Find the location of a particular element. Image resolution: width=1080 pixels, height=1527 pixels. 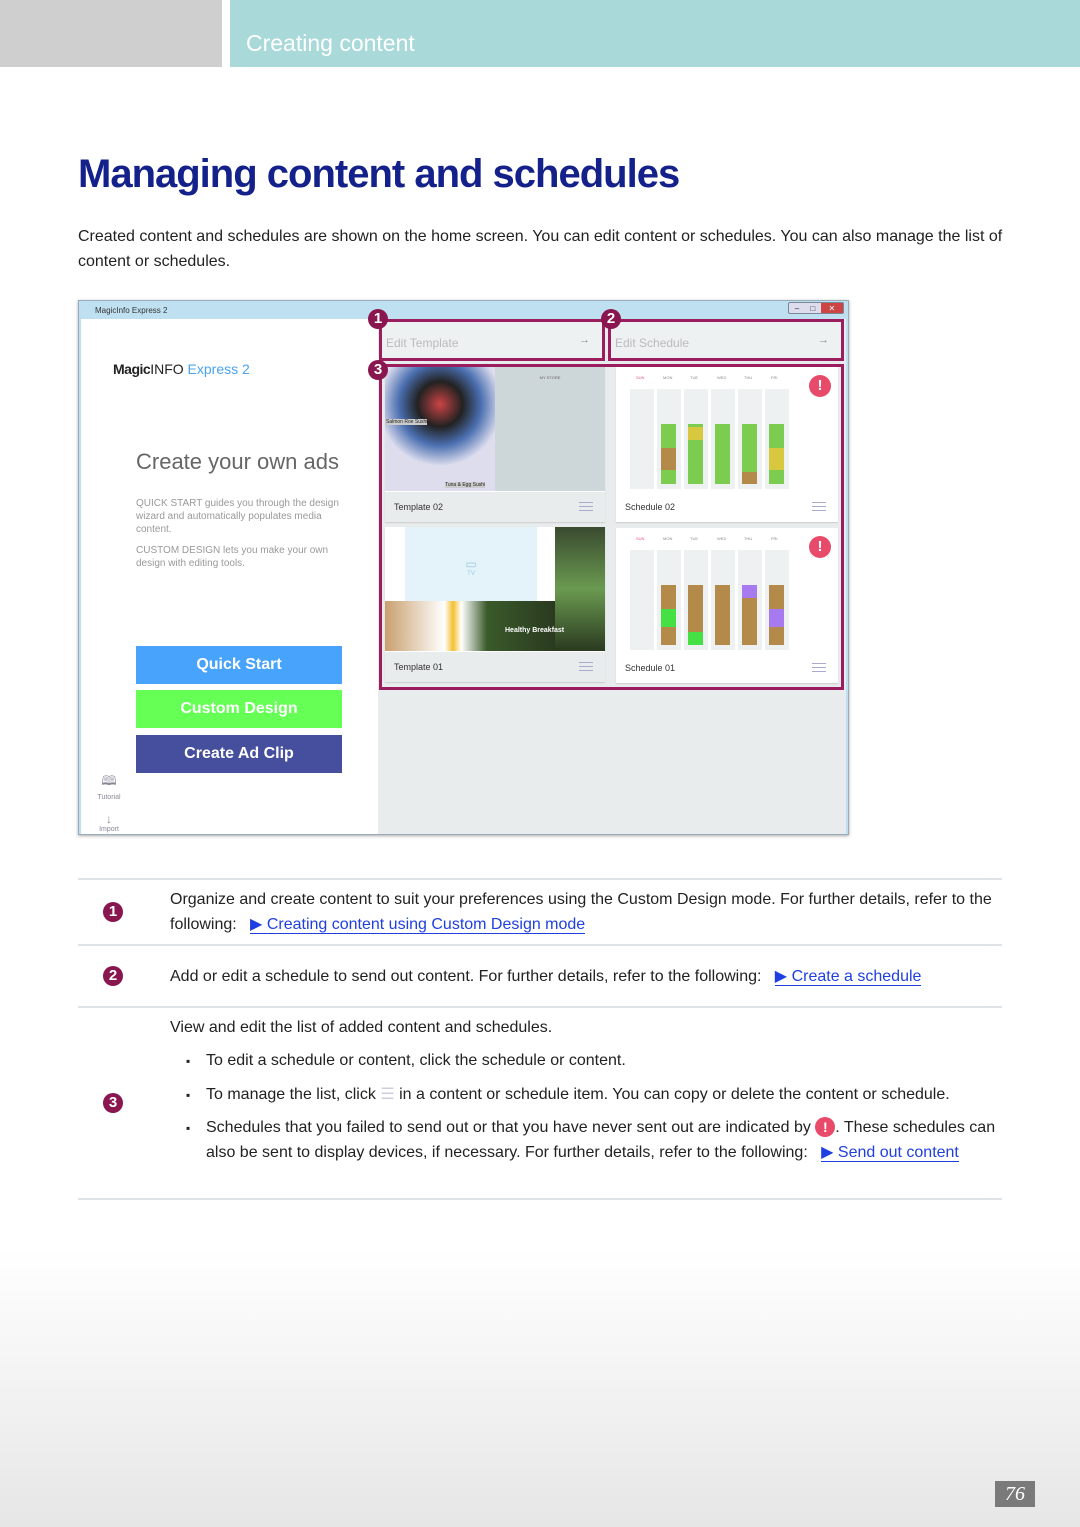

header-left-block is located at coordinates (111, 33).